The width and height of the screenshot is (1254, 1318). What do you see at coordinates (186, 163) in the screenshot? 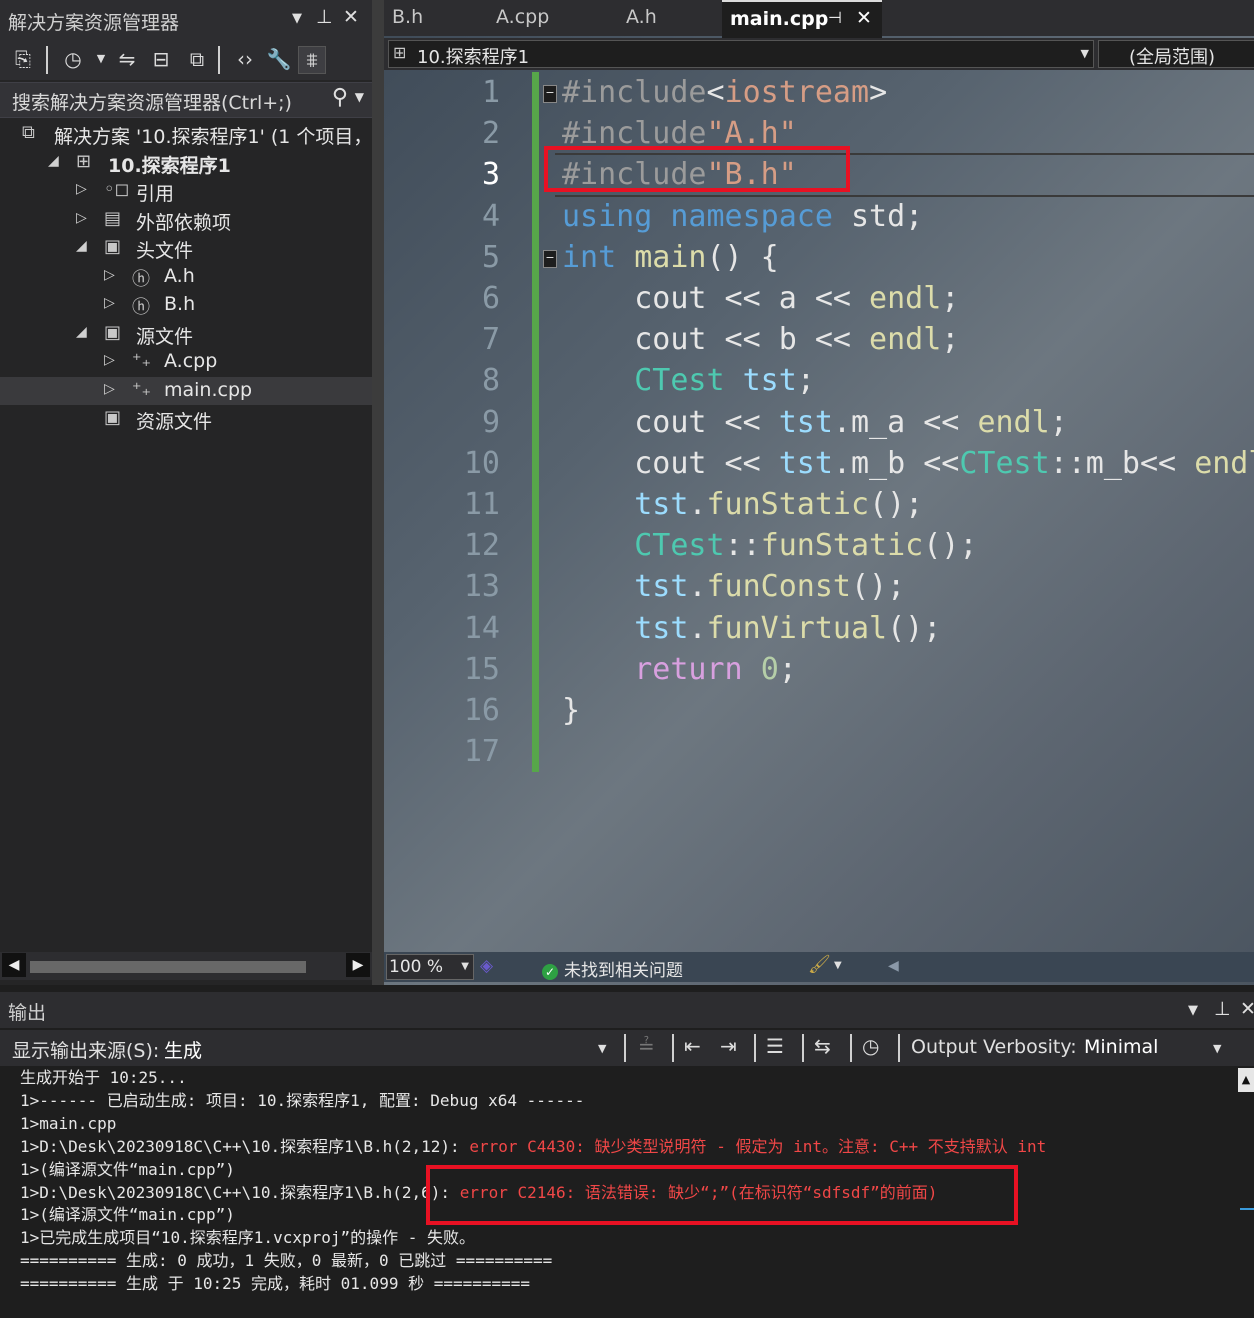
I see `tree-item: ◢ ⊞ 10.探索程序1` at bounding box center [186, 163].